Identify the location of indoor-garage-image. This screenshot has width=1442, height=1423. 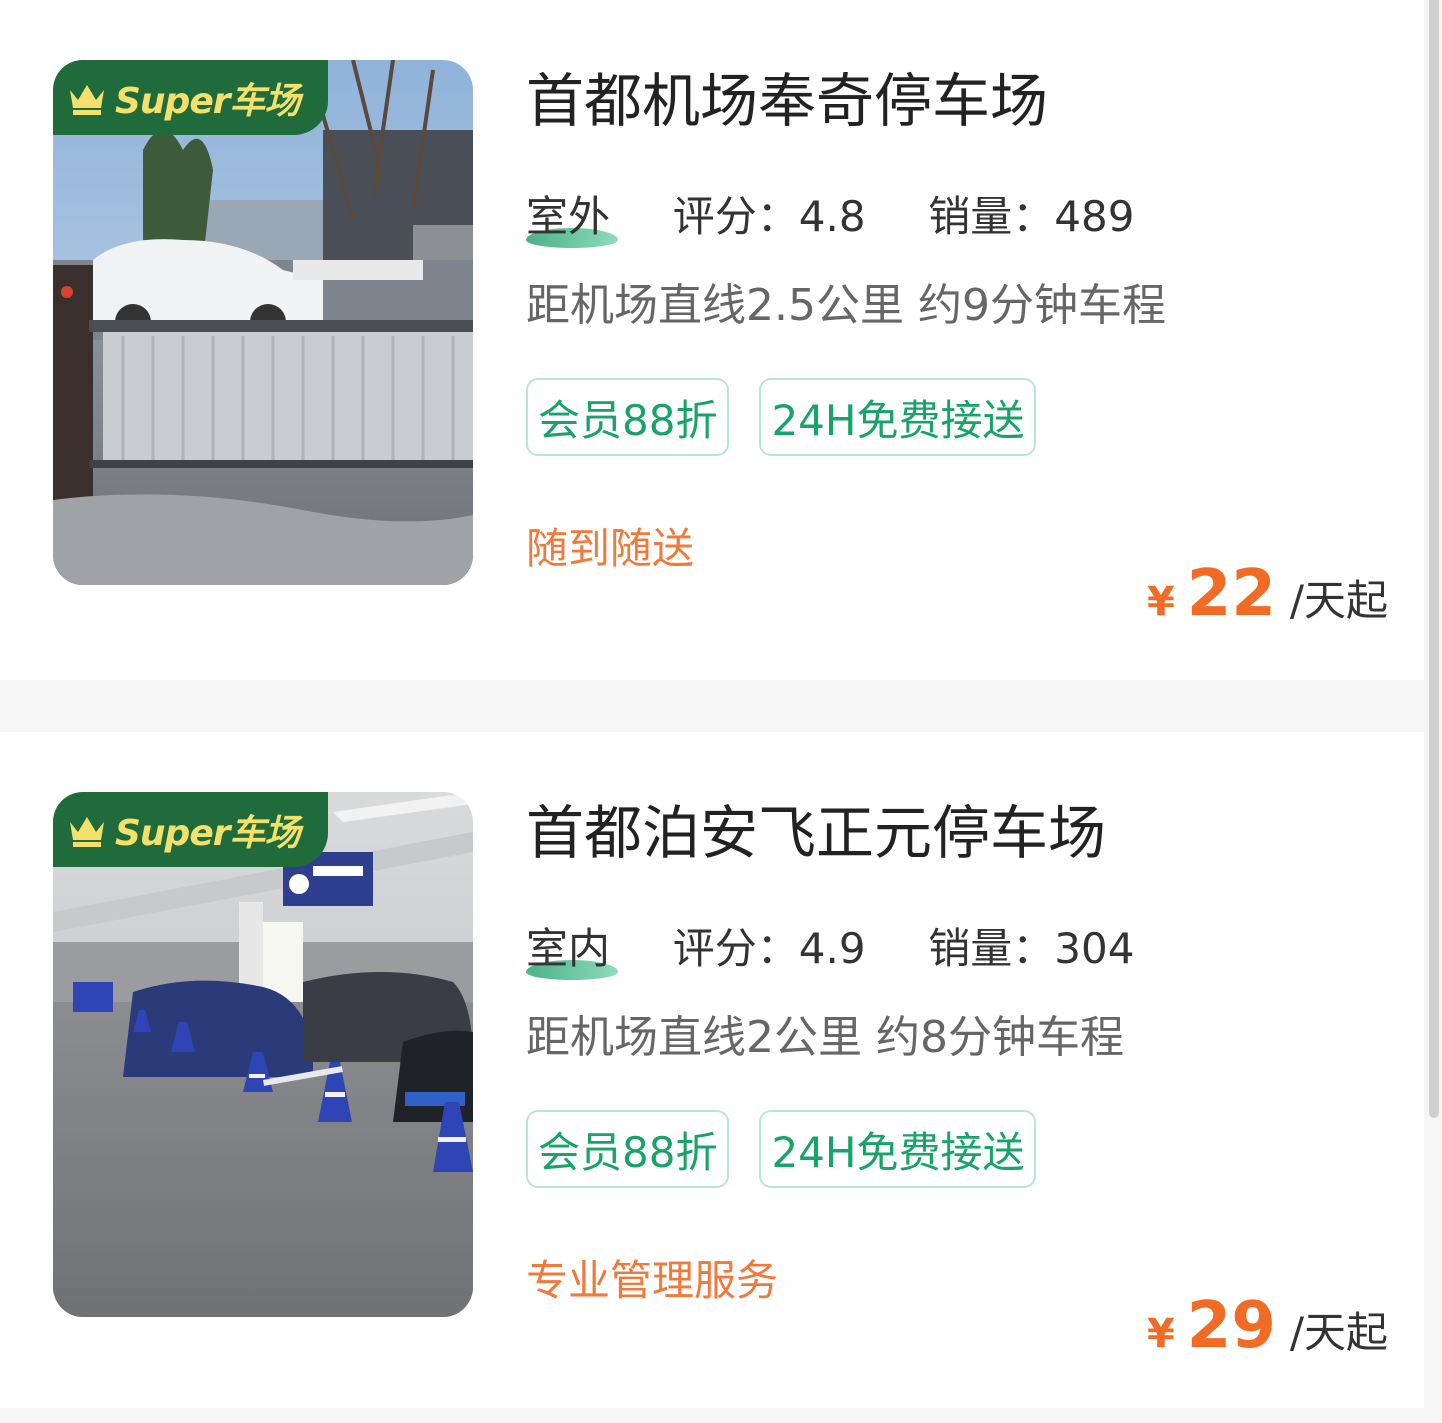
(263, 1054).